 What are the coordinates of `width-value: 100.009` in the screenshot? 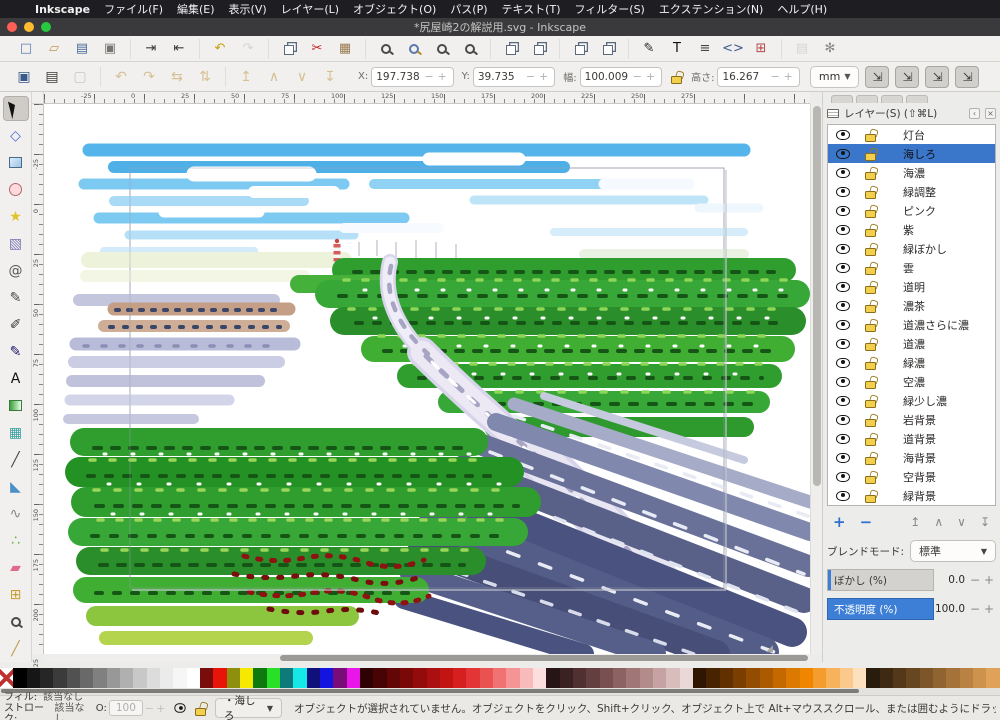 It's located at (608, 77).